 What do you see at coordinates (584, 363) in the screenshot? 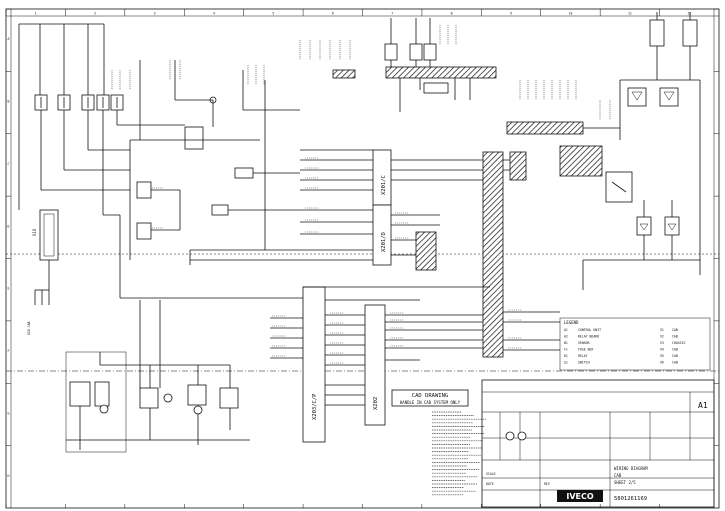
I see `legend-text: SWITCH` at bounding box center [584, 363].